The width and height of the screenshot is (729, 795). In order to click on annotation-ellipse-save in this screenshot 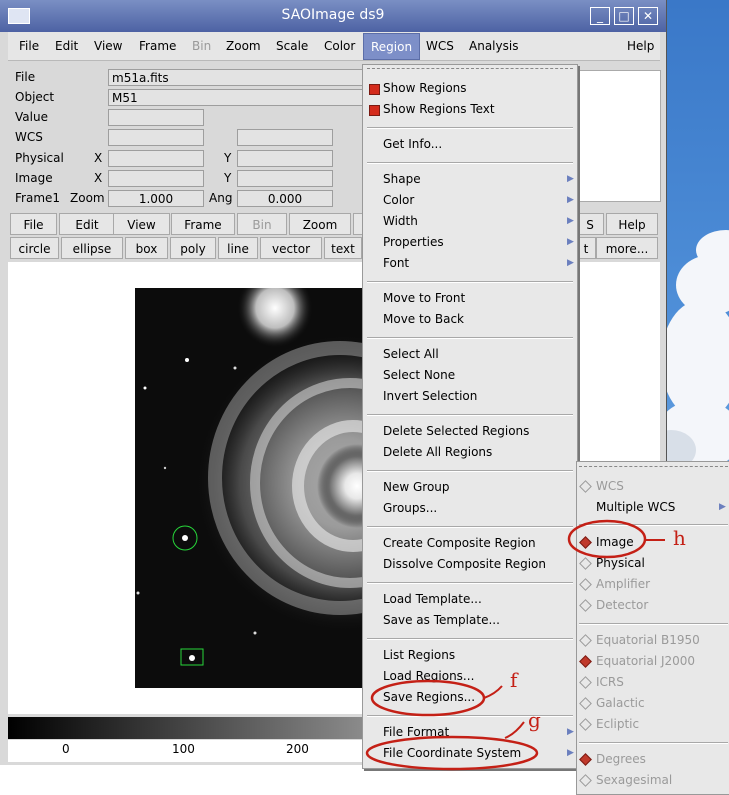, I will do `click(428, 698)`.